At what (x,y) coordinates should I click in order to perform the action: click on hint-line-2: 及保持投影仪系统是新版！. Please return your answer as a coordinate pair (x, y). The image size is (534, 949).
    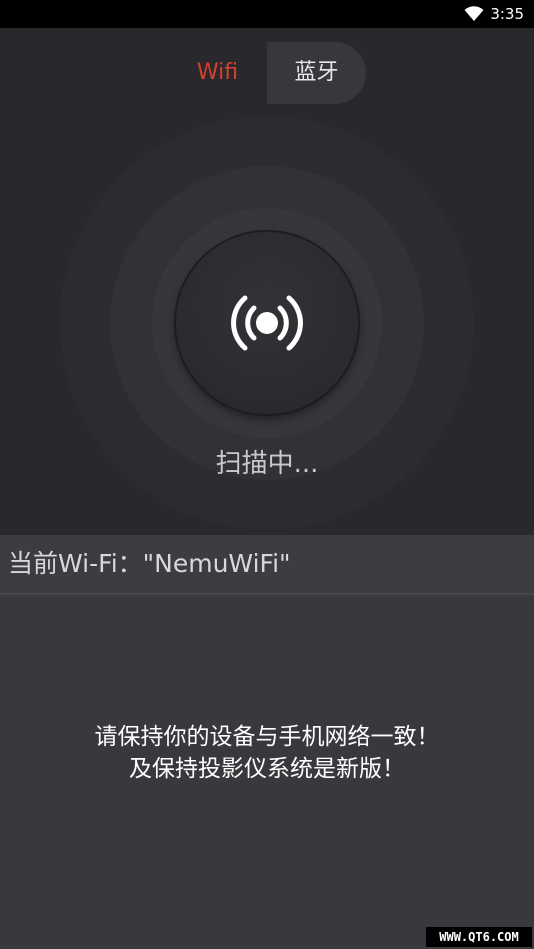
    Looking at the image, I should click on (267, 769).